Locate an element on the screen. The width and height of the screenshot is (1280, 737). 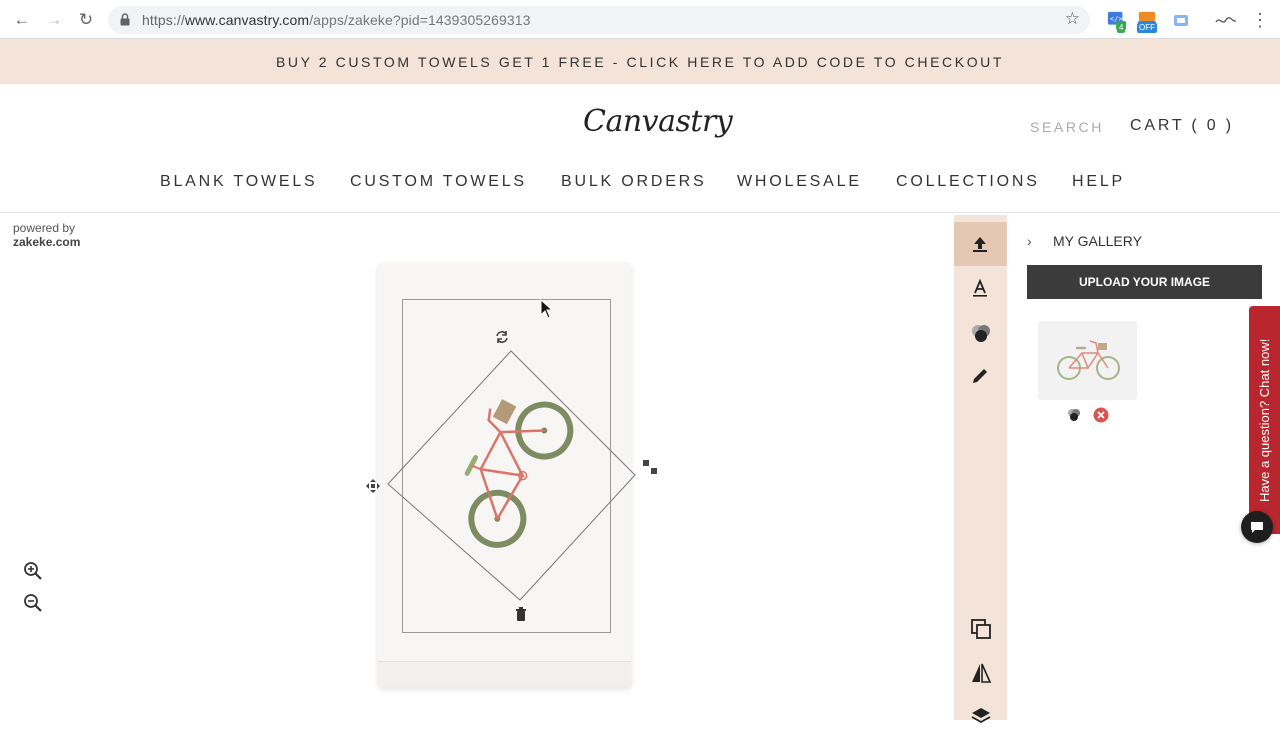
layers-icon is located at coordinates (981, 716).